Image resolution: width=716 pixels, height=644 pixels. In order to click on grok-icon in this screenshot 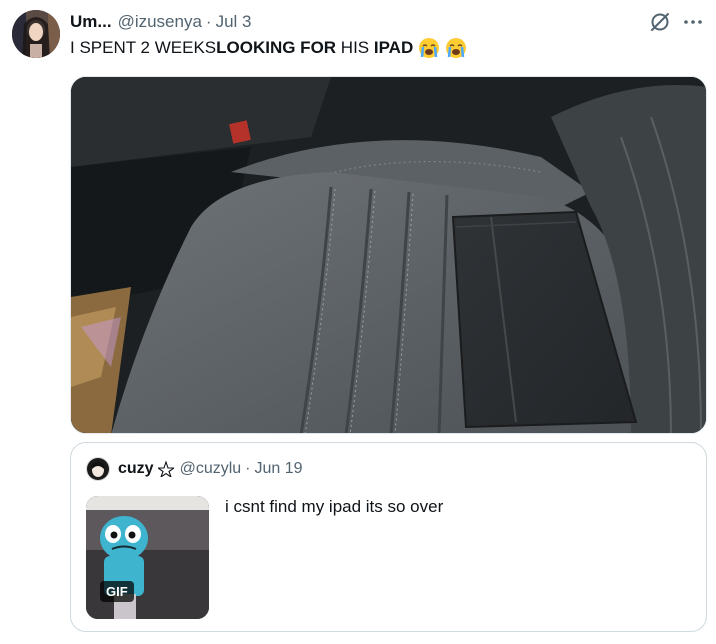, I will do `click(660, 22)`.